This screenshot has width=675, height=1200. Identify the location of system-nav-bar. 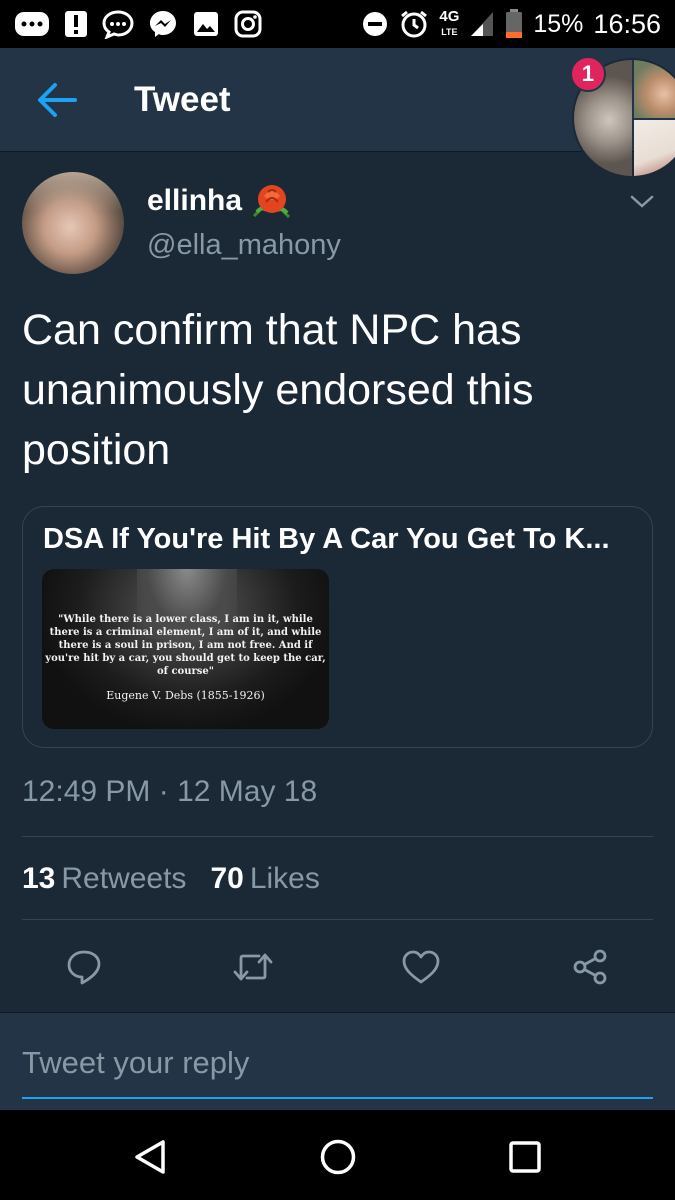
(337, 1155).